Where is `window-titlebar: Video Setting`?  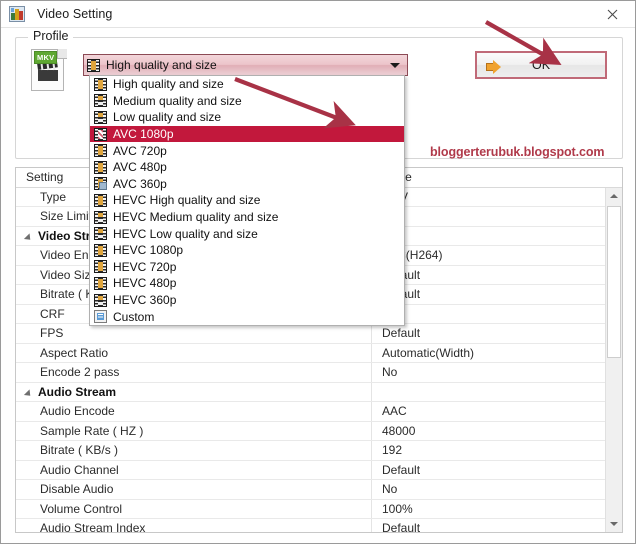 window-titlebar: Video Setting is located at coordinates (318, 14).